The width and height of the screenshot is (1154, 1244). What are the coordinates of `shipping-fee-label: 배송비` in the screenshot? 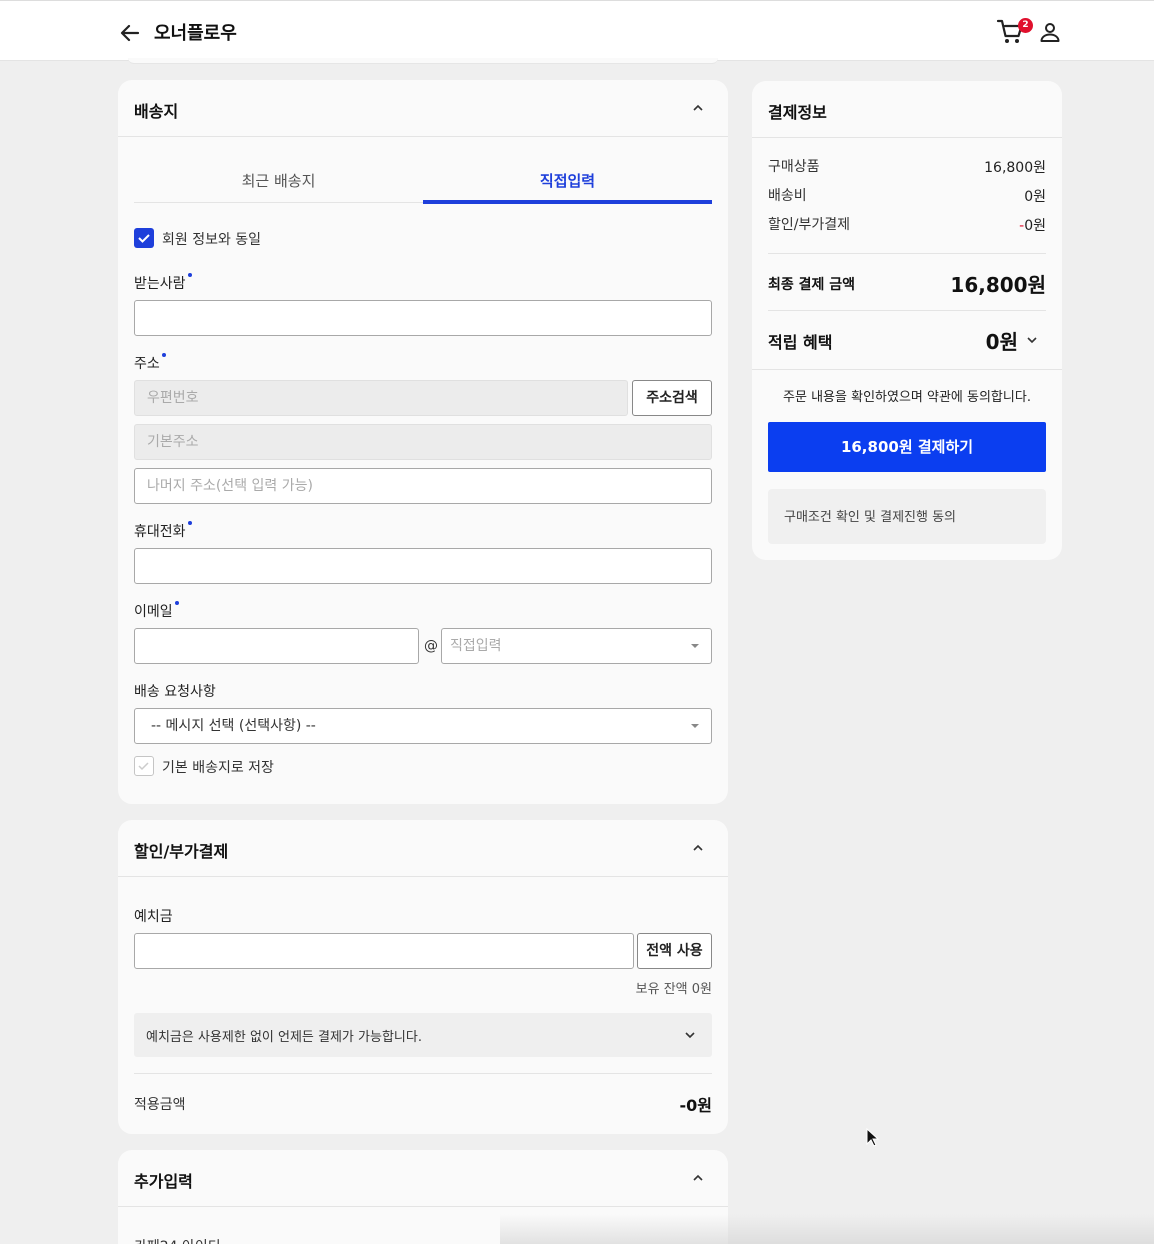 It's located at (787, 196).